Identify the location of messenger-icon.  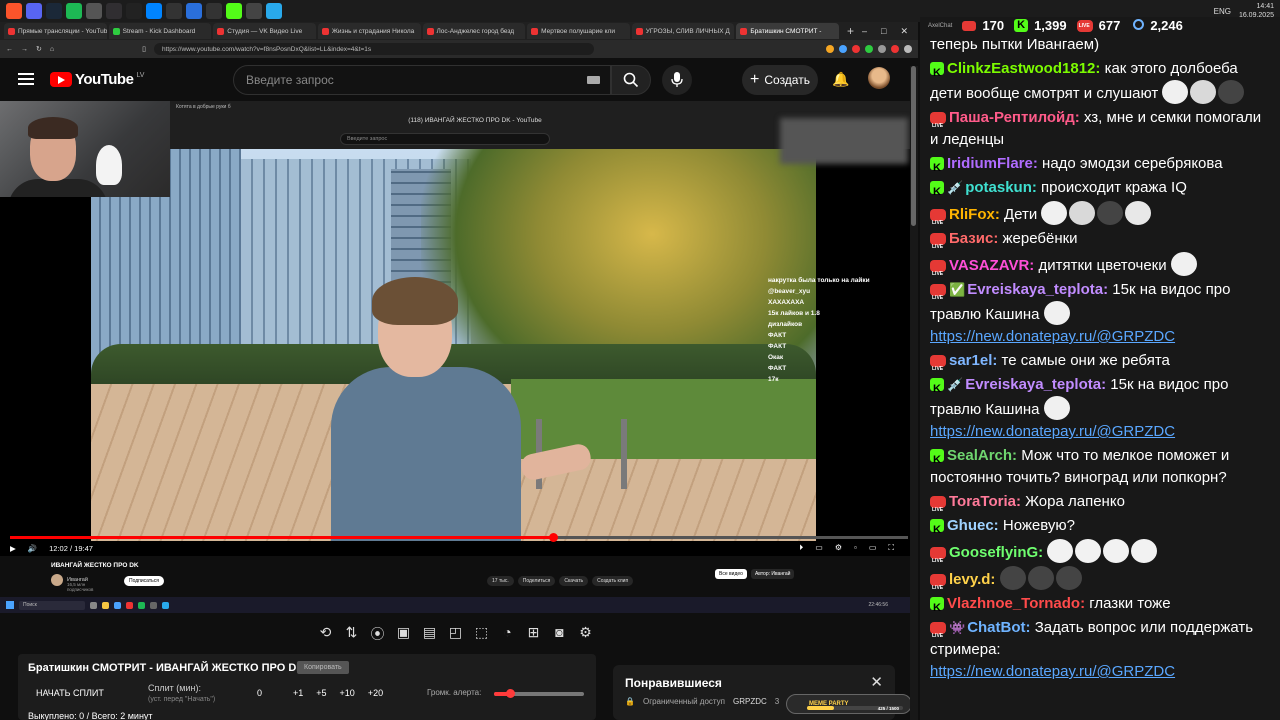
(154, 11).